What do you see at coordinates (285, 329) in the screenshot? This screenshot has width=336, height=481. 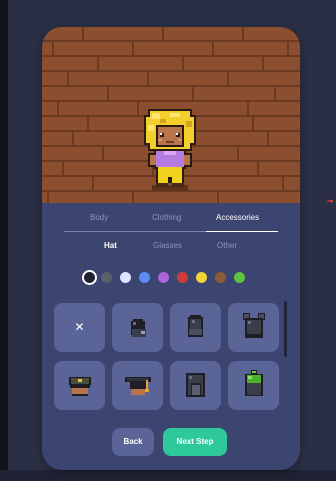 I see `grid-scrollbar` at bounding box center [285, 329].